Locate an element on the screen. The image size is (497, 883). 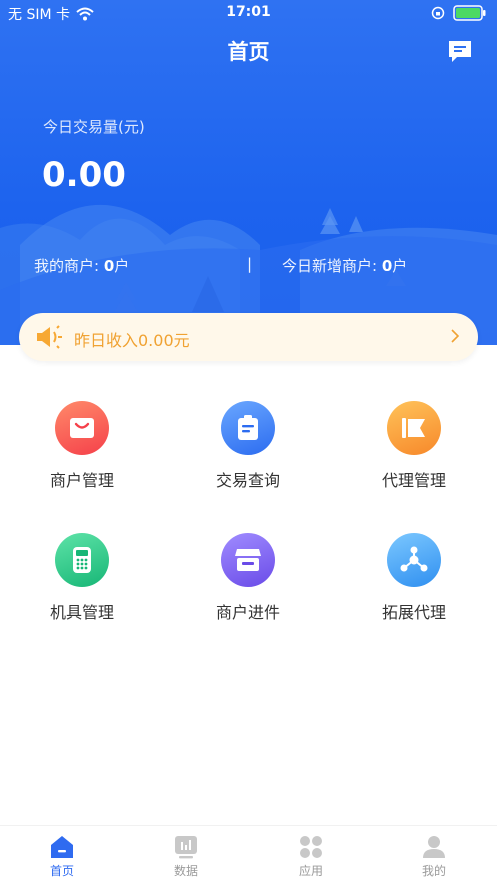
rotation-lock-icon is located at coordinates (438, 13).